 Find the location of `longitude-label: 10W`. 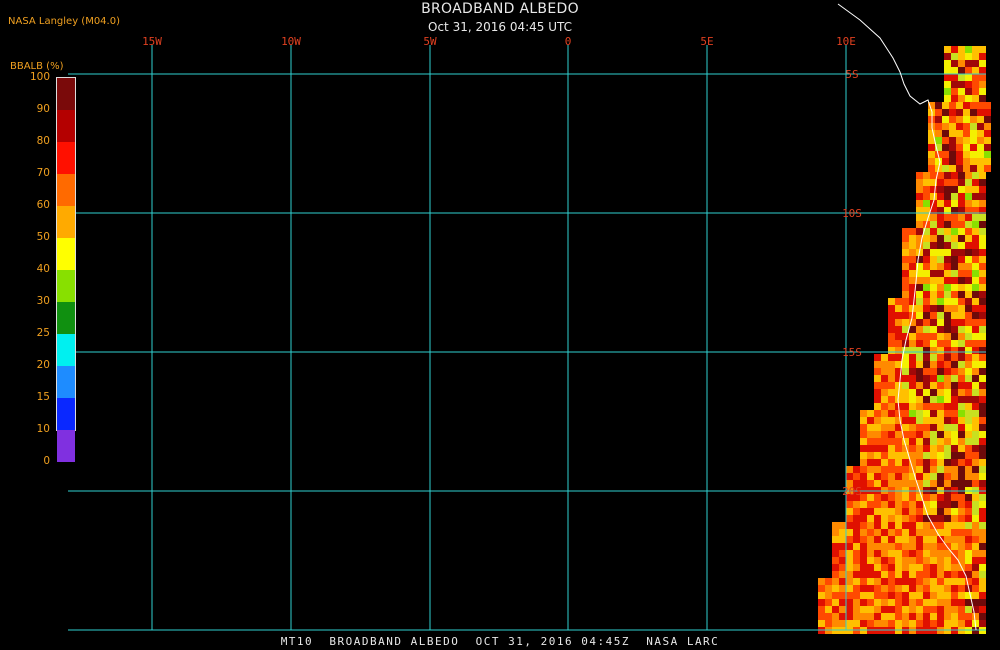

longitude-label: 10W is located at coordinates (291, 41).